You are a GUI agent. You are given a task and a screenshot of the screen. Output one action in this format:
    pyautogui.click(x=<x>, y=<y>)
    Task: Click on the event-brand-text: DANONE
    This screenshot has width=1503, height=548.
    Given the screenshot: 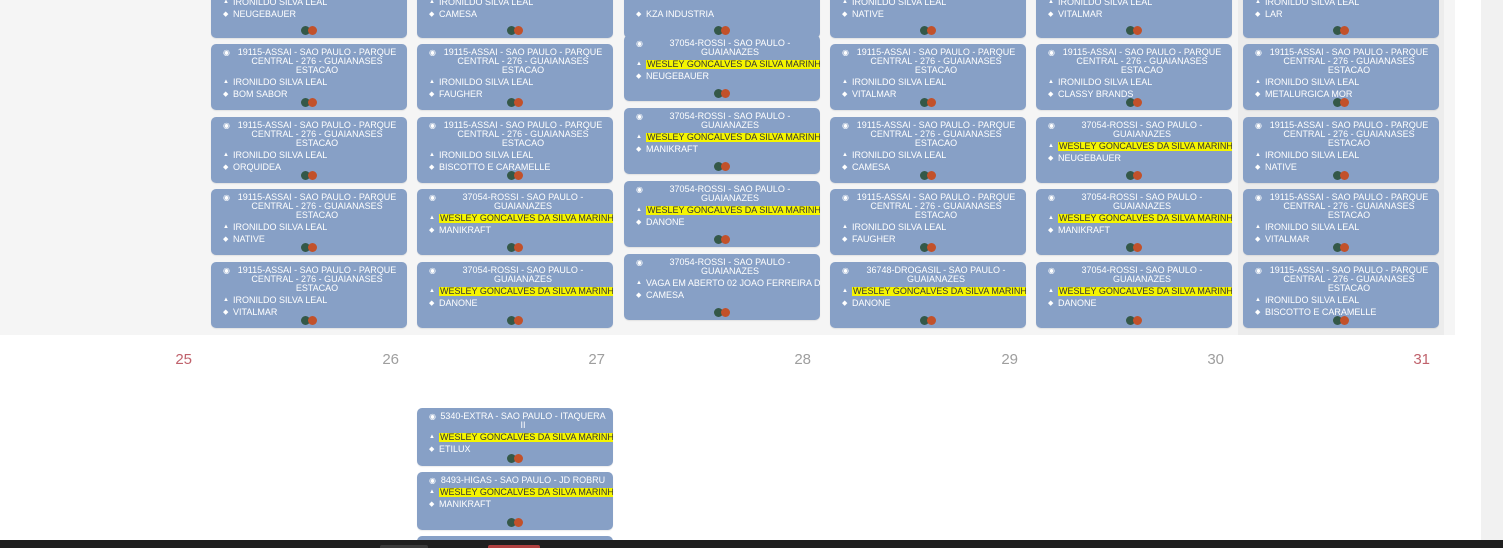 What is the action you would take?
    pyautogui.click(x=458, y=303)
    